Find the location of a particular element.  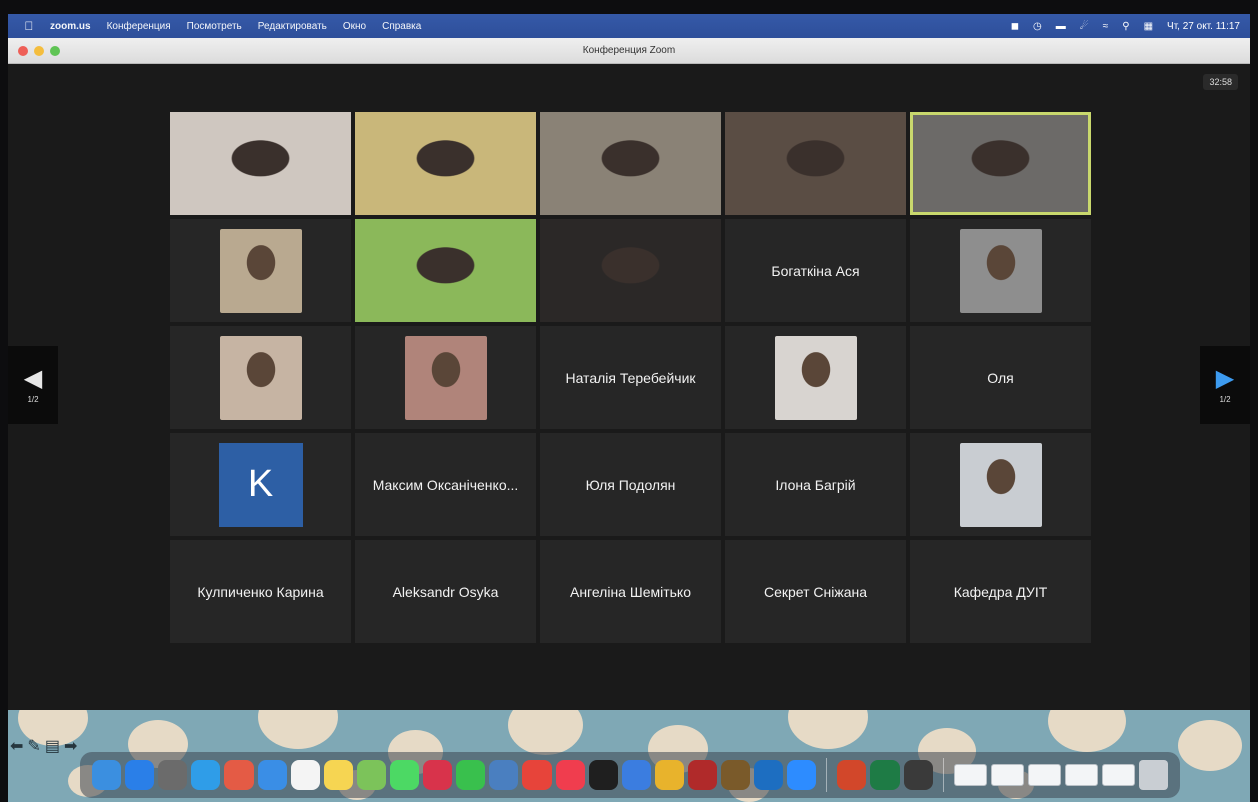

previous-page-button: ◀ 1/2 is located at coordinates (33, 385).